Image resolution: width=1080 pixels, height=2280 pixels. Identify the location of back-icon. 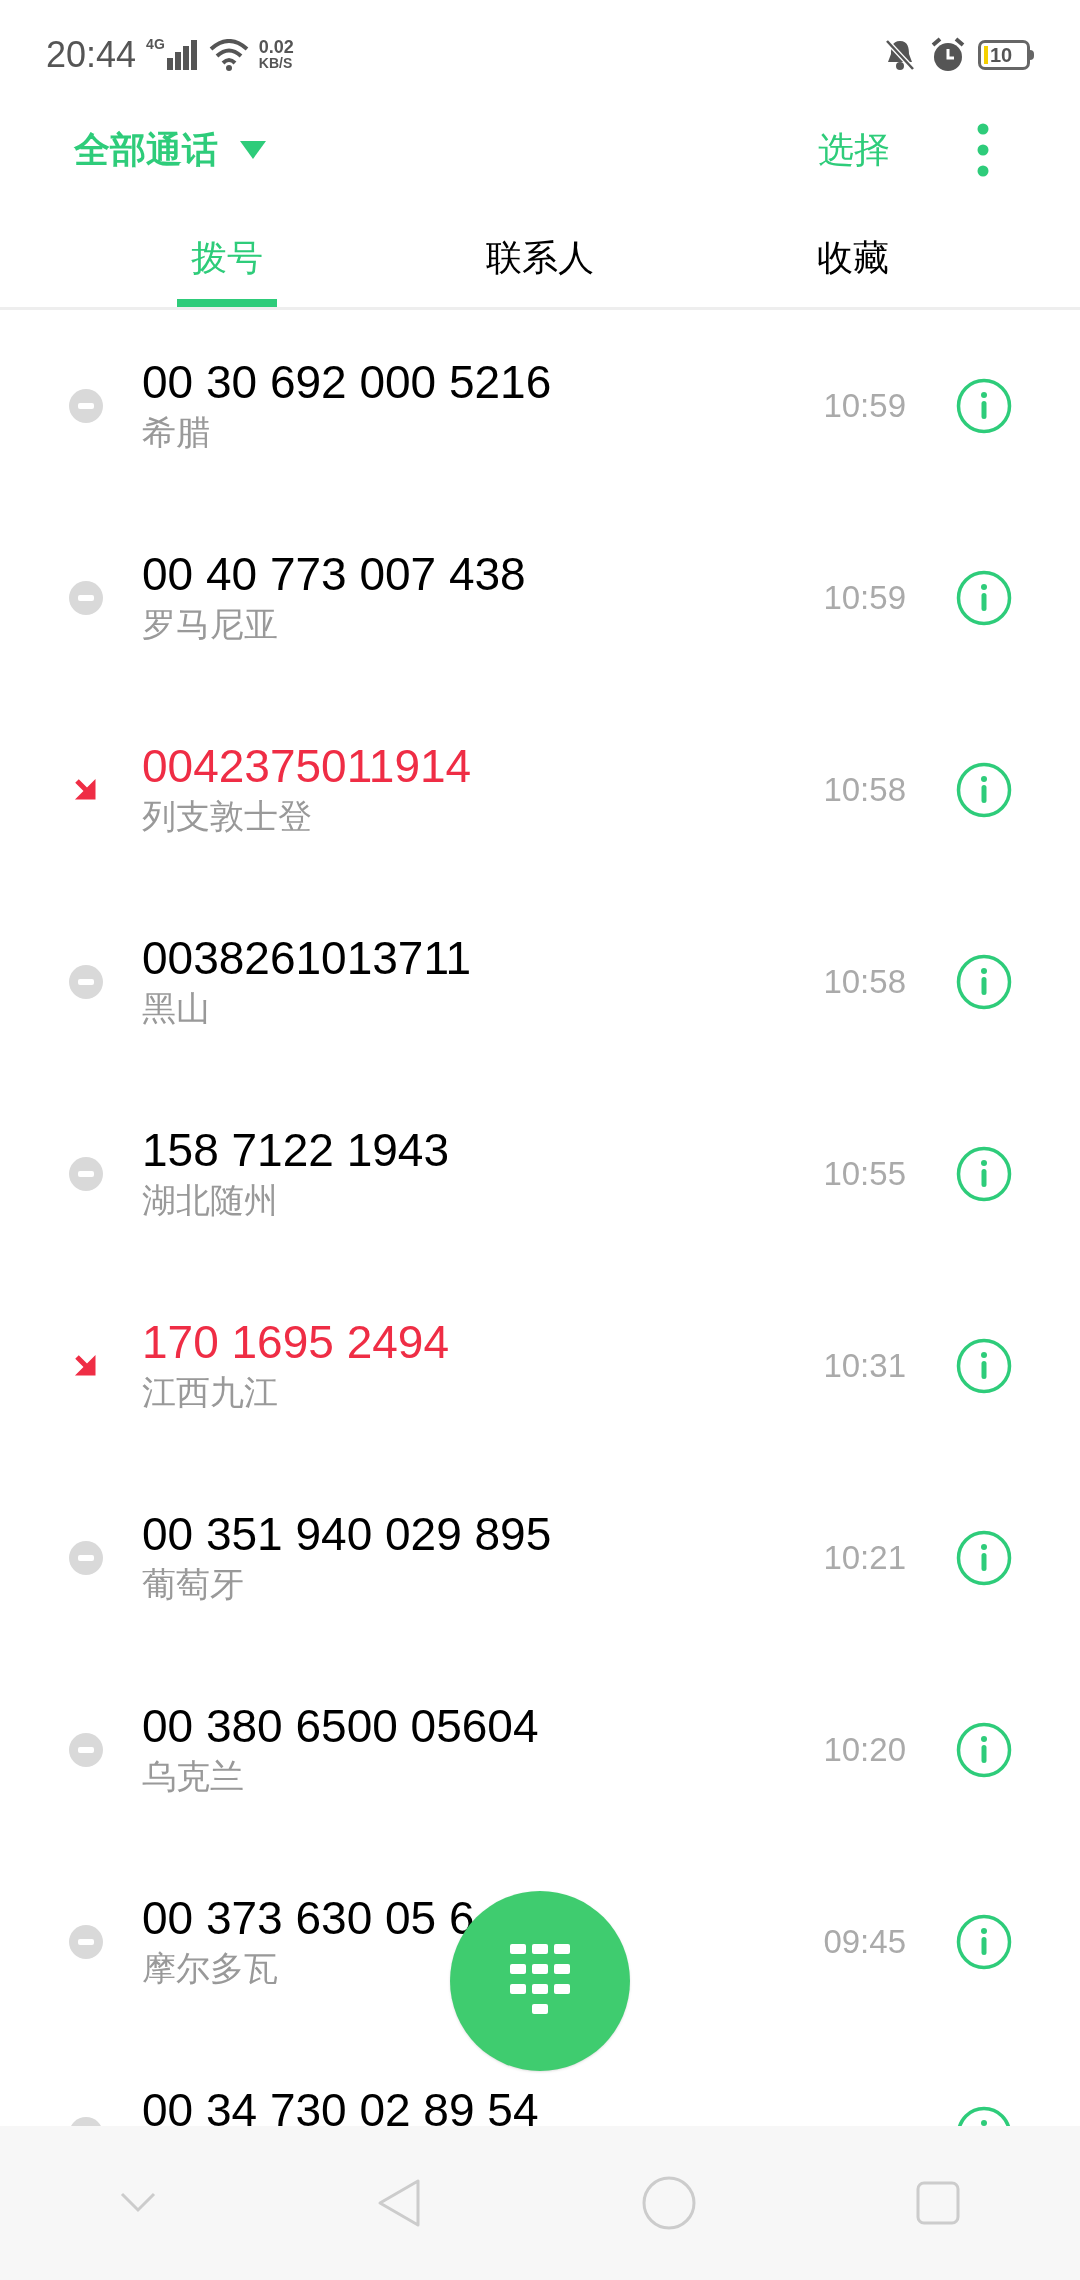
(399, 2203).